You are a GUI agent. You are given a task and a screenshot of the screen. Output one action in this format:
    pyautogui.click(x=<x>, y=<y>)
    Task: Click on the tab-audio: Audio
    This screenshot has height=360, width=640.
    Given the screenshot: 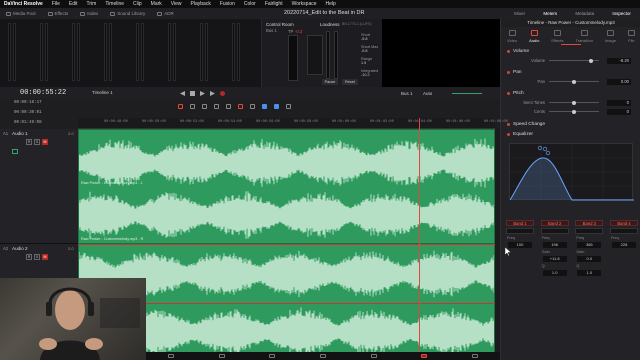 What is the action you would take?
    pyautogui.click(x=534, y=36)
    